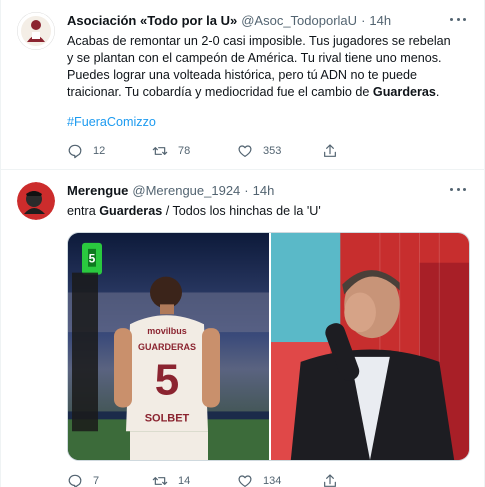  Describe the element at coordinates (194, 480) in the screenshot. I see `retweet-button: 14` at that location.